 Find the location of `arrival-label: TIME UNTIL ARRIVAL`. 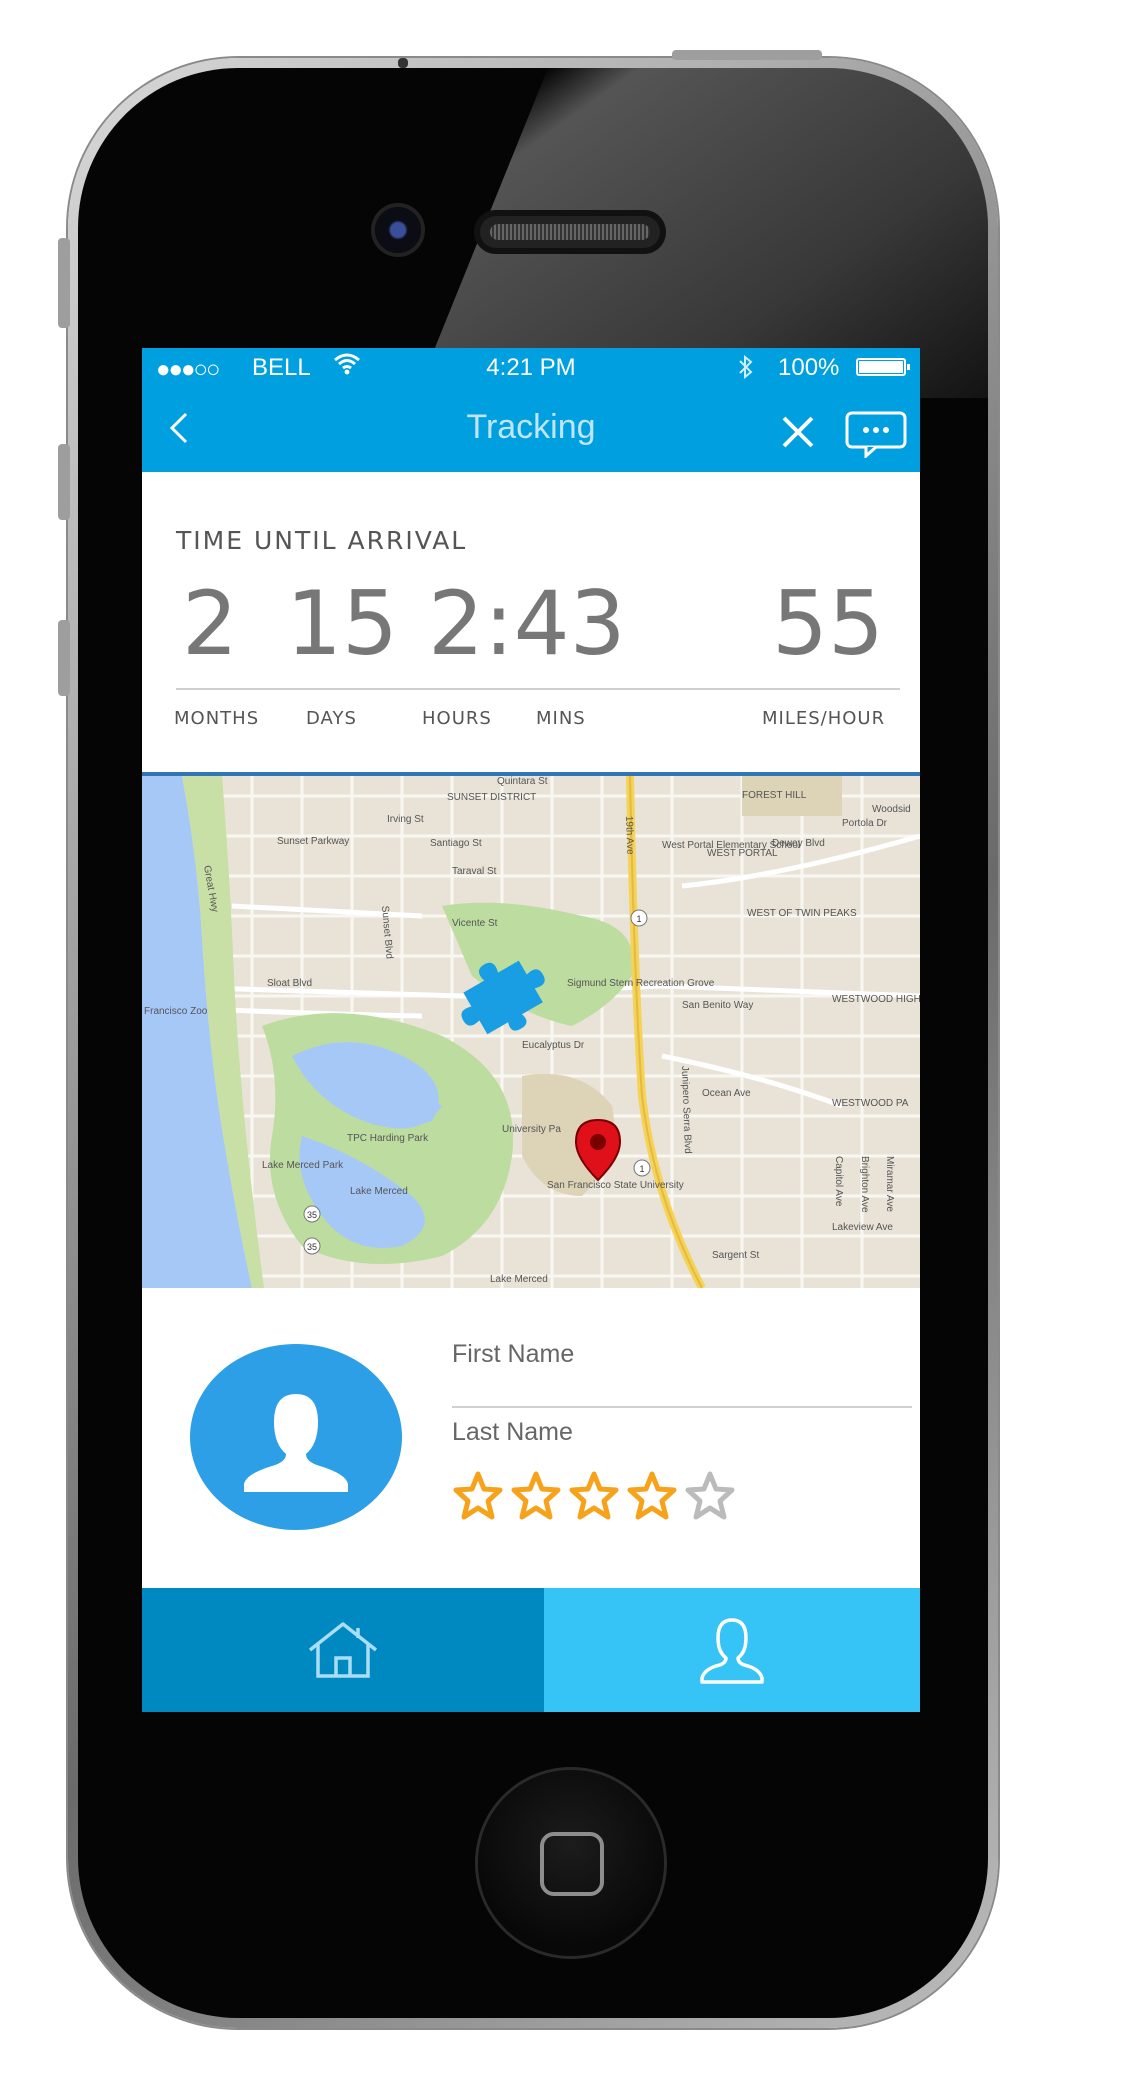

arrival-label: TIME UNTIL ARRIVAL is located at coordinates (322, 540).